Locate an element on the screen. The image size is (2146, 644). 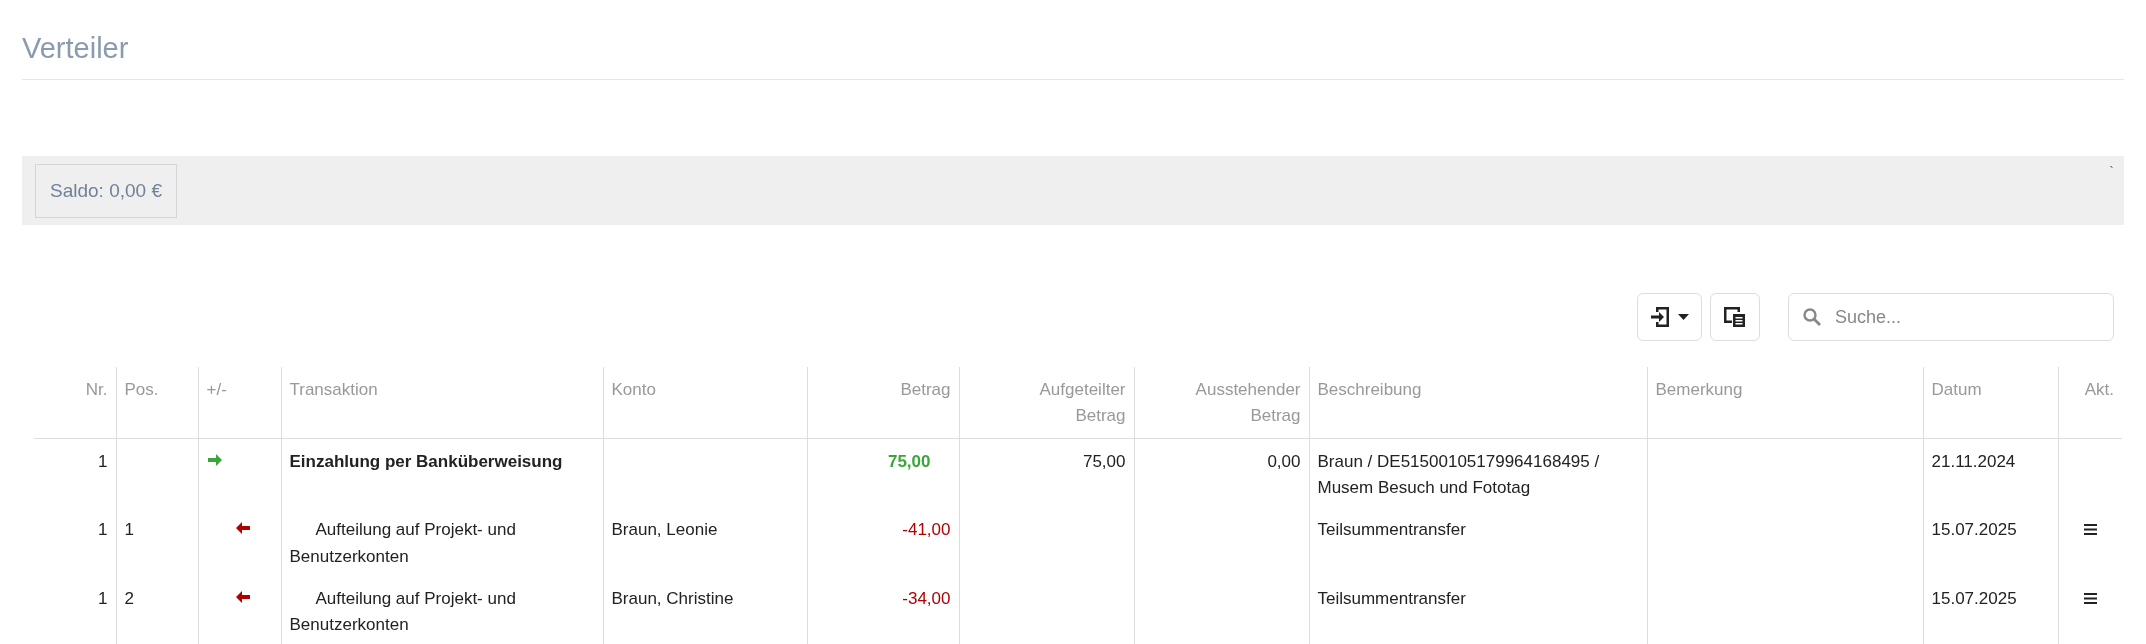
description-text: Braun / DE51500105179964168495 / Musem Besuch und Fototag is located at coordinates (1459, 475).